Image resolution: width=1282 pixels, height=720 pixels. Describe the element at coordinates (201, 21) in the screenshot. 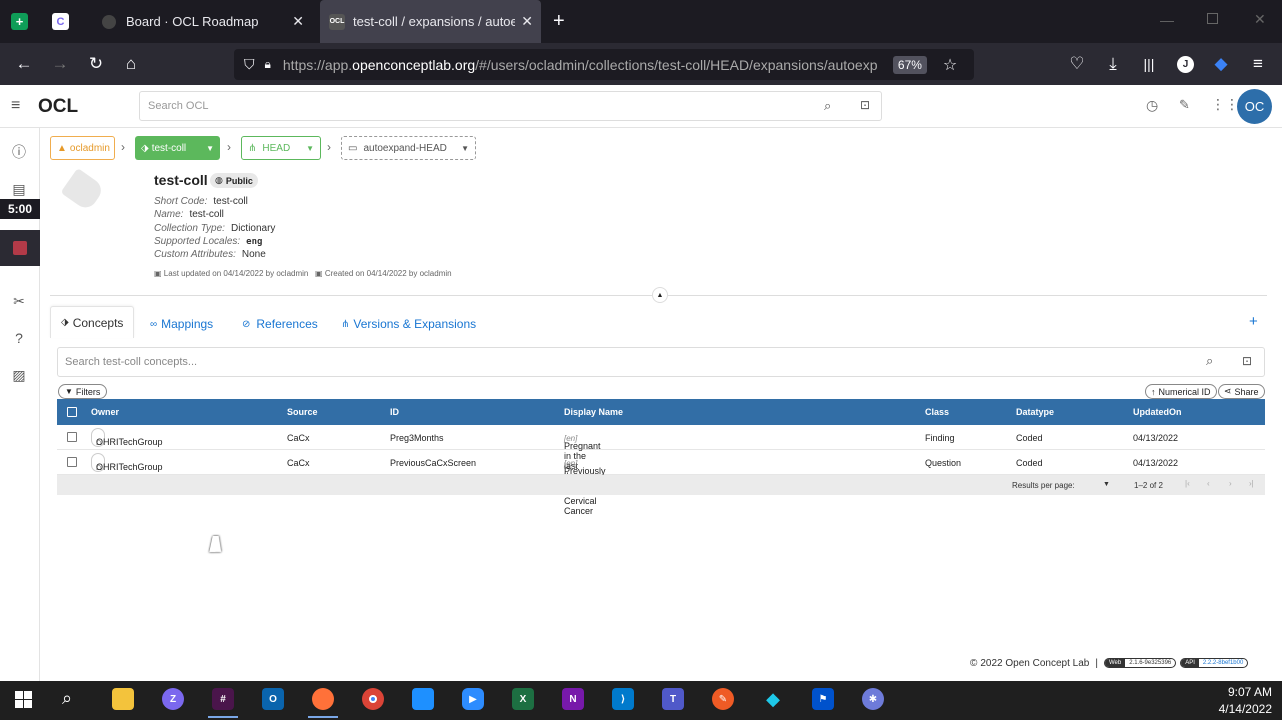

I see `tab-board-ocl-roadmap: Board · OCL Roadmap ✕` at that location.